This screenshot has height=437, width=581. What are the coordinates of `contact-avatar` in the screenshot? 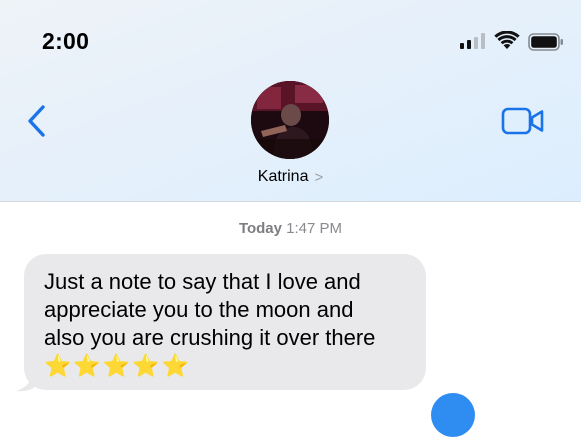 It's located at (290, 120).